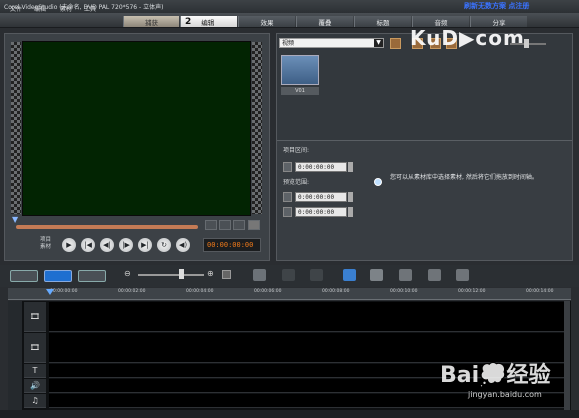  I want to click on volume-icon: ◀), so click(183, 245).